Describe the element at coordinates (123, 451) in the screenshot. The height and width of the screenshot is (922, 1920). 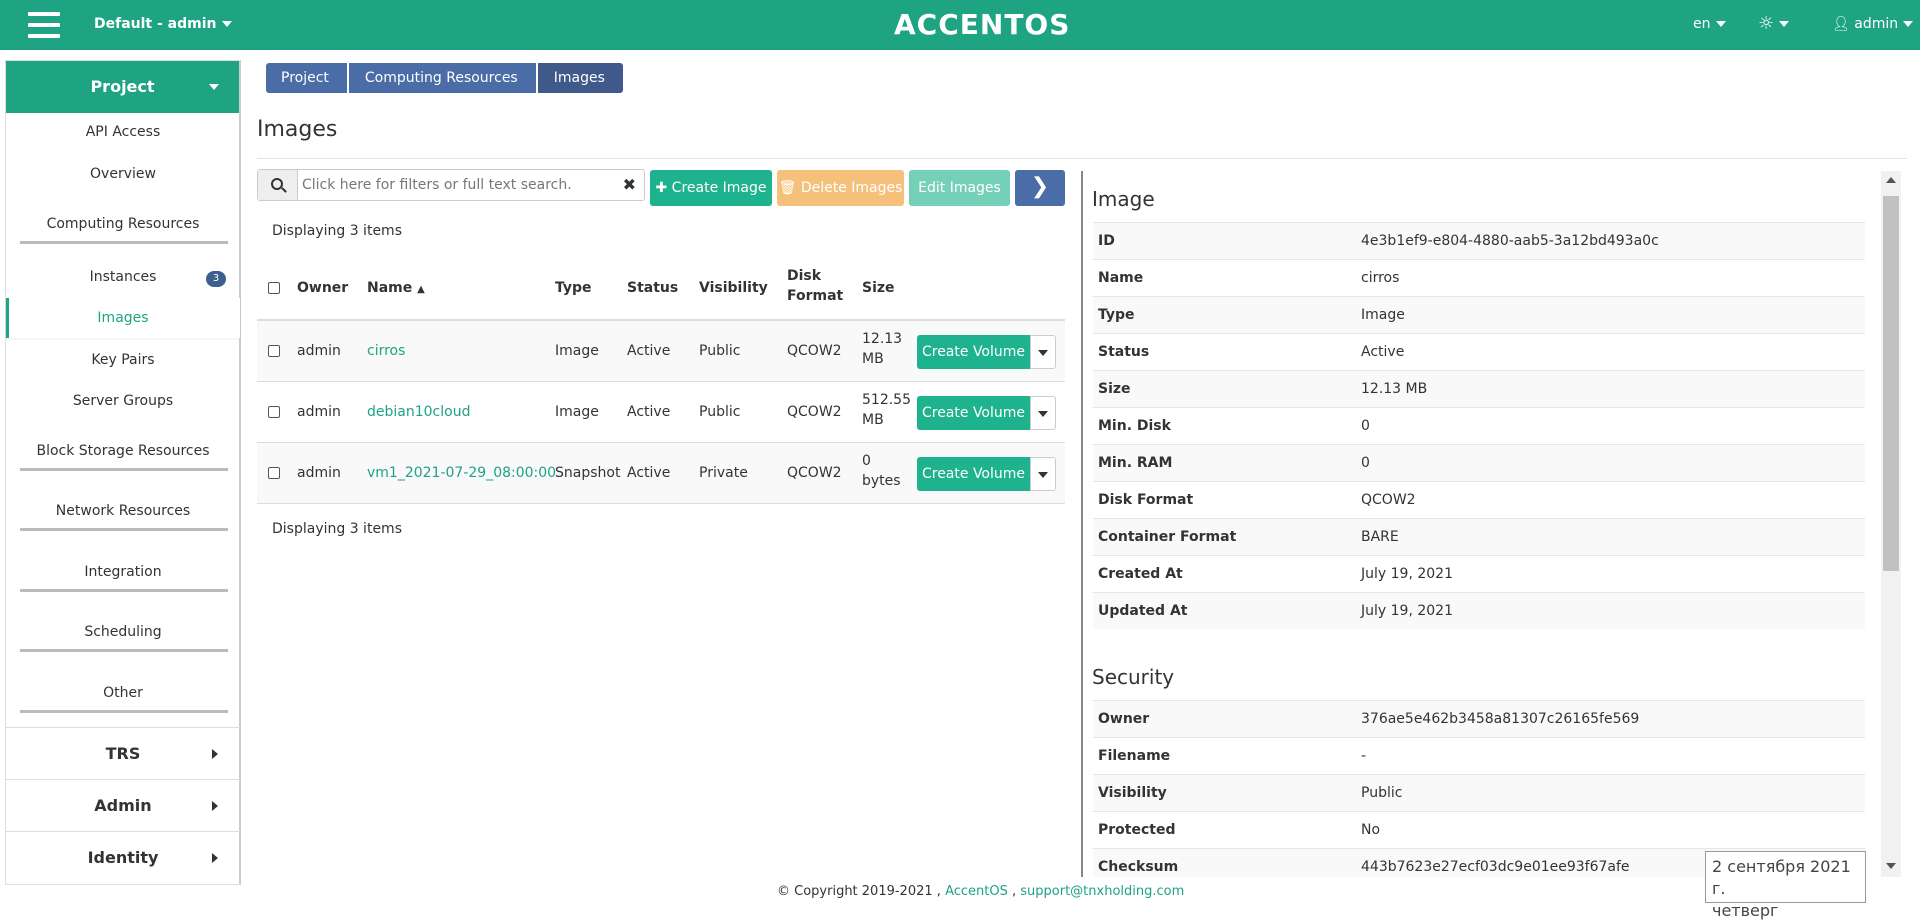
I see `sidebar-group-block-storage: Block Storage Resources` at that location.